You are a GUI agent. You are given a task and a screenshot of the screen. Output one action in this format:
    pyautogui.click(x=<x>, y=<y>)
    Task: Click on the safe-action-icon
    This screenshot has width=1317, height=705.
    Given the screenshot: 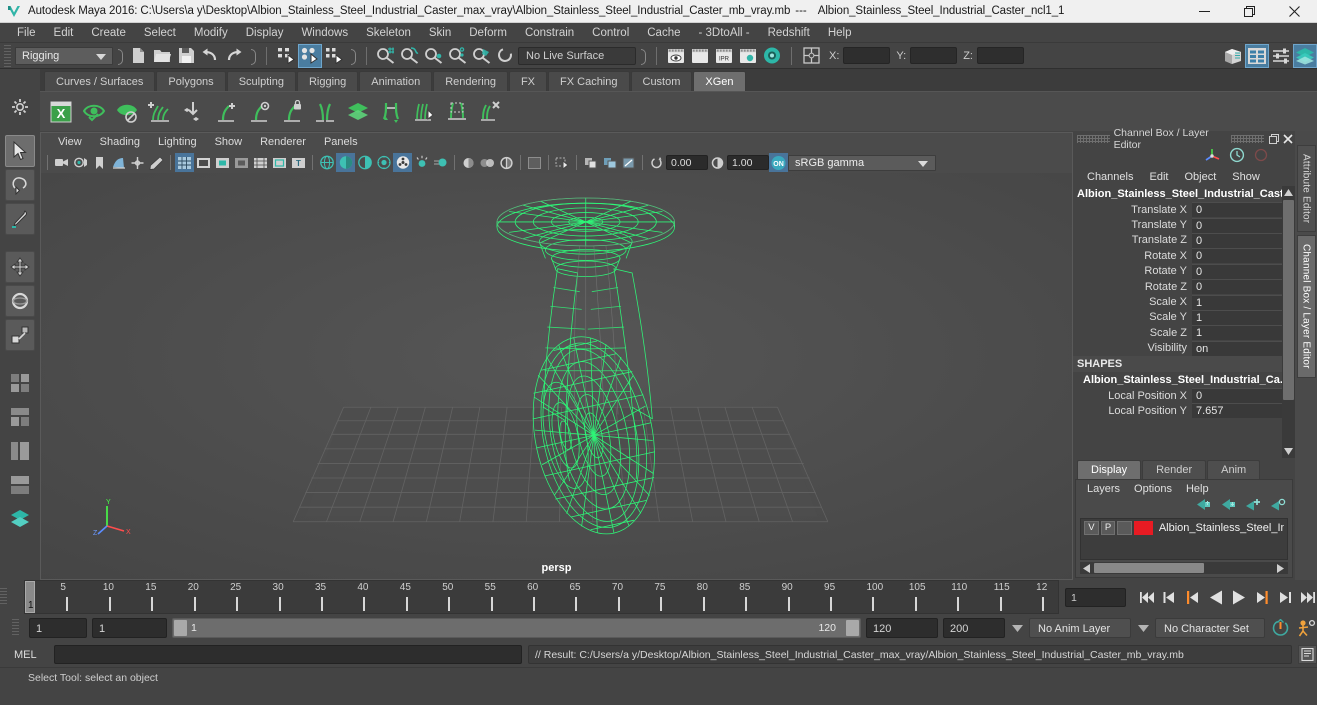 What is the action you would take?
    pyautogui.click(x=279, y=162)
    